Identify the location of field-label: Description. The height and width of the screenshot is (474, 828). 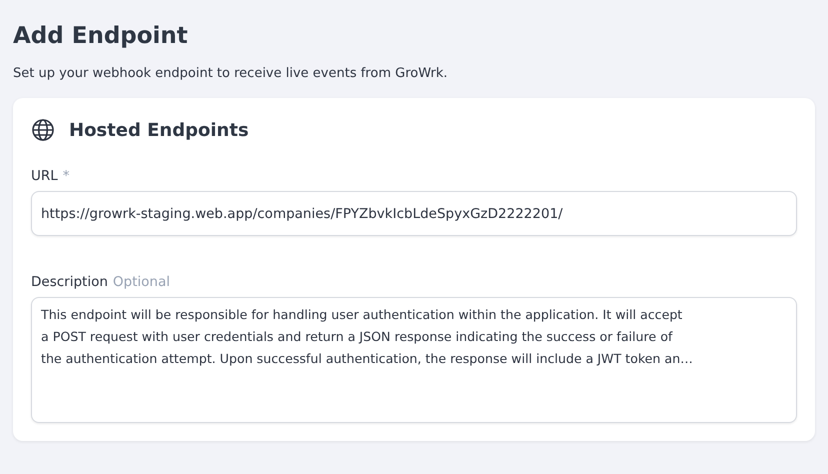
(69, 282).